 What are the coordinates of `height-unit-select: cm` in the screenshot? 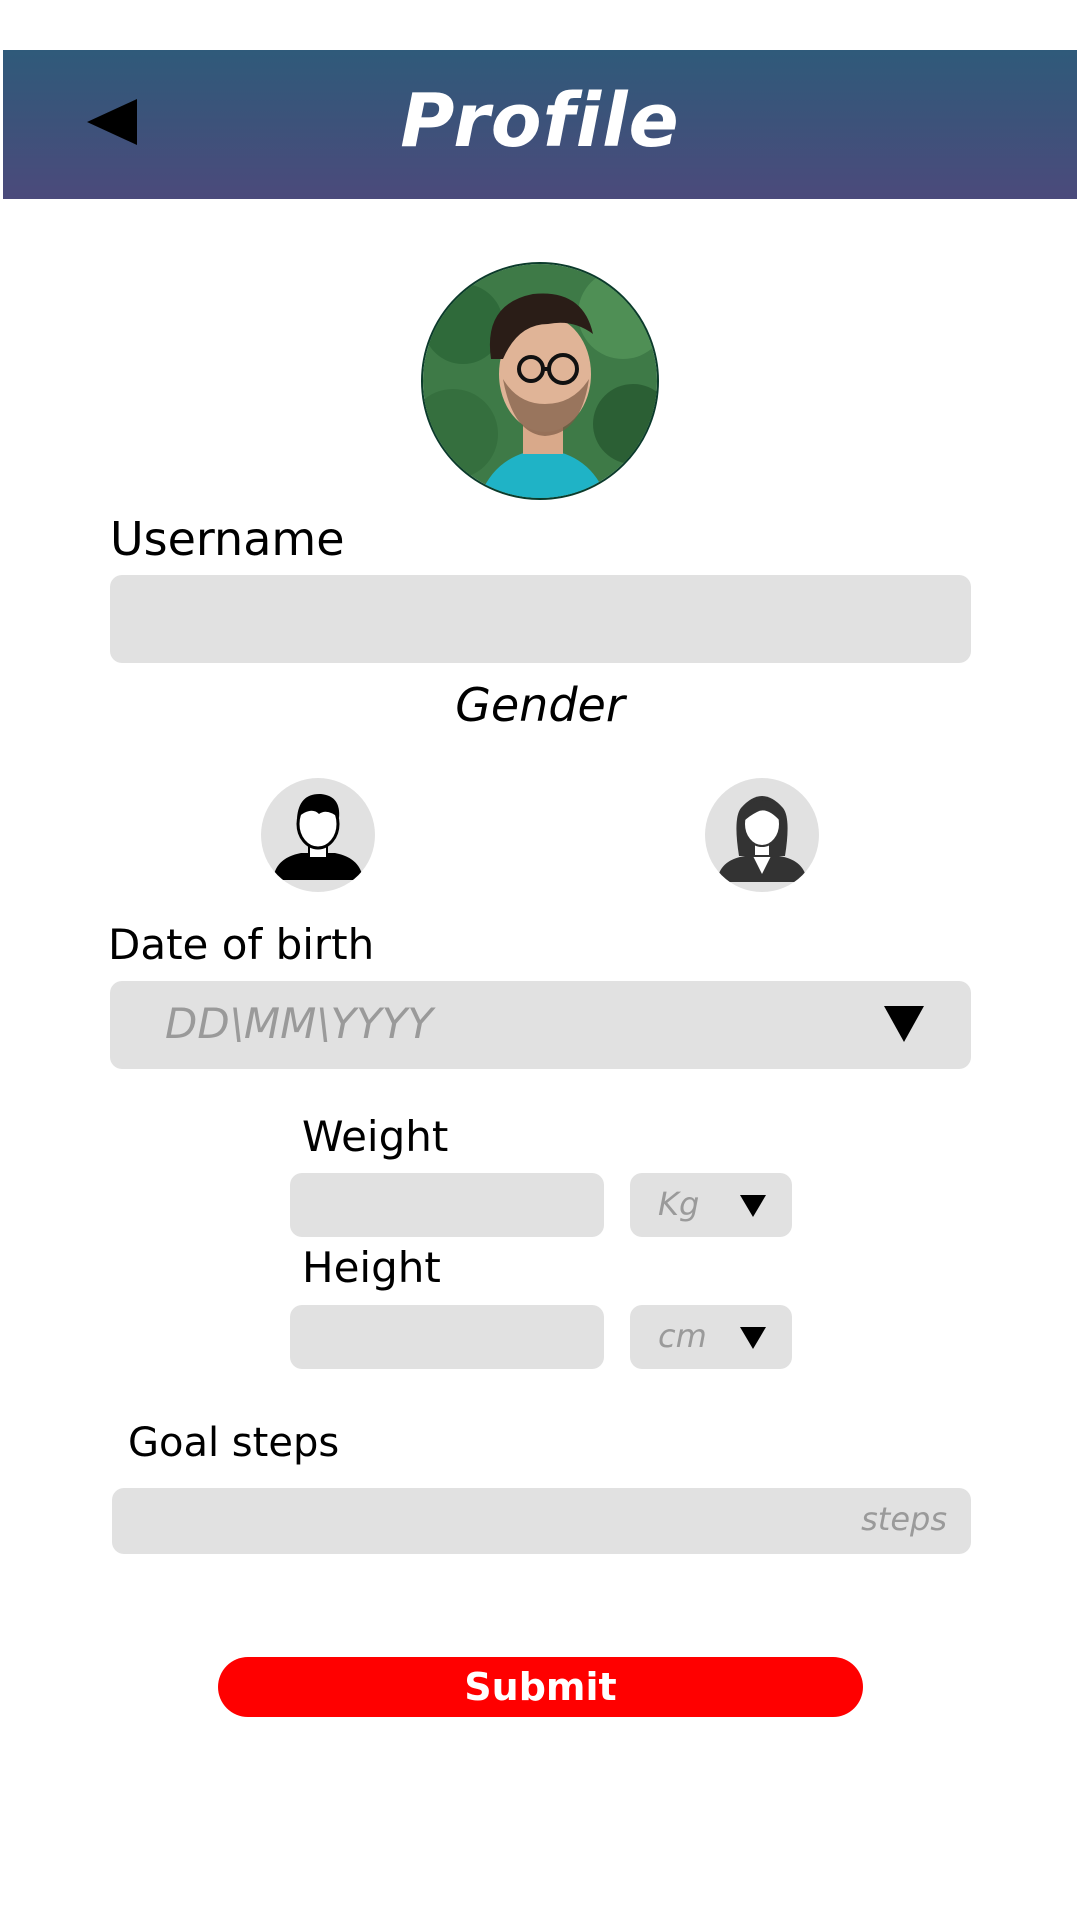 It's located at (711, 1337).